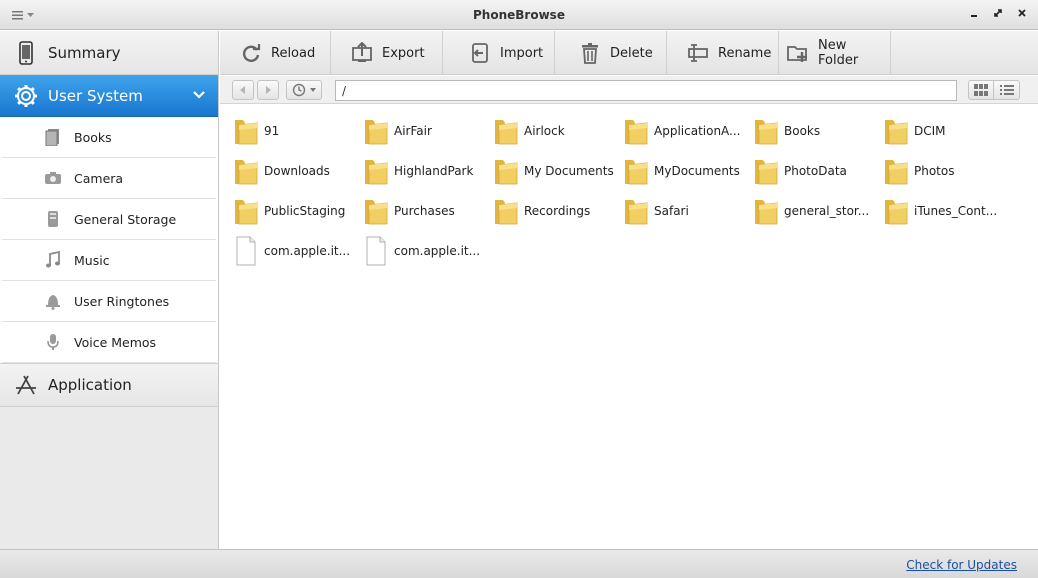 Image resolution: width=1038 pixels, height=578 pixels. I want to click on check-for-updates-link: Check for Updates, so click(961, 565).